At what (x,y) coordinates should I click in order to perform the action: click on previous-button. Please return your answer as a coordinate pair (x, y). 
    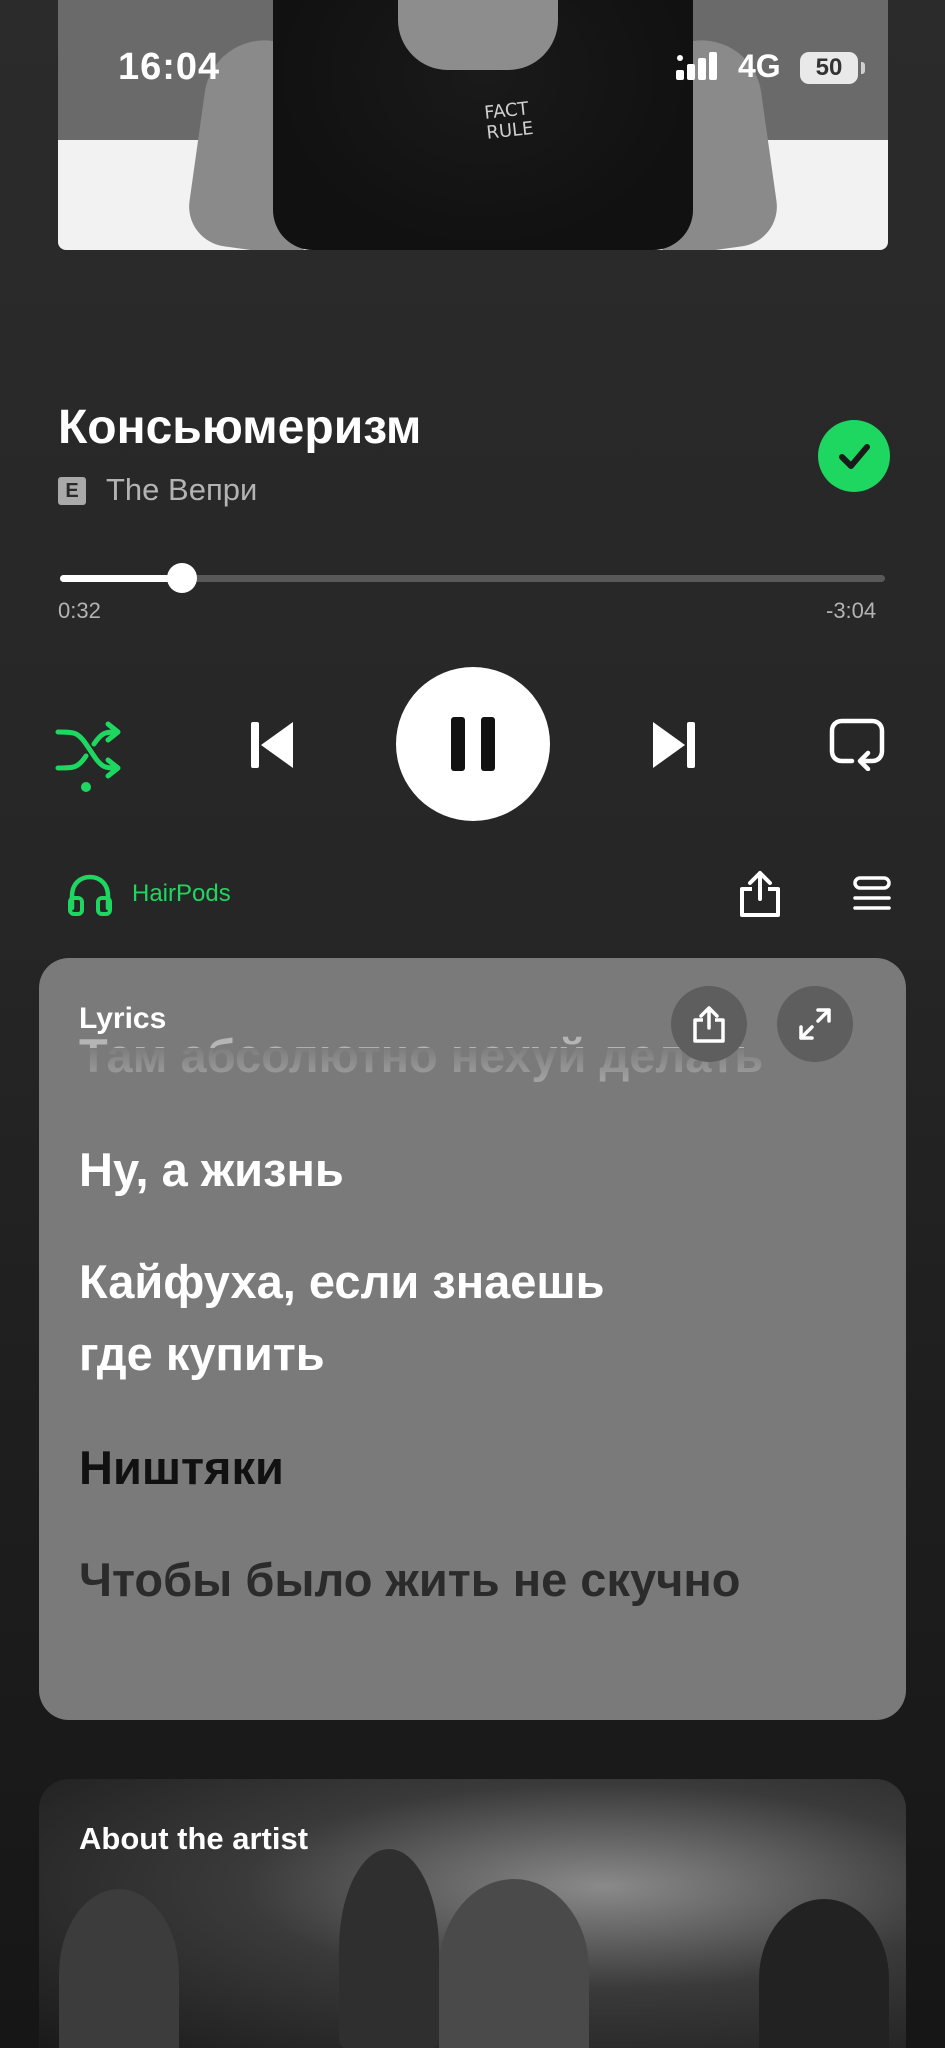
    Looking at the image, I should click on (271, 744).